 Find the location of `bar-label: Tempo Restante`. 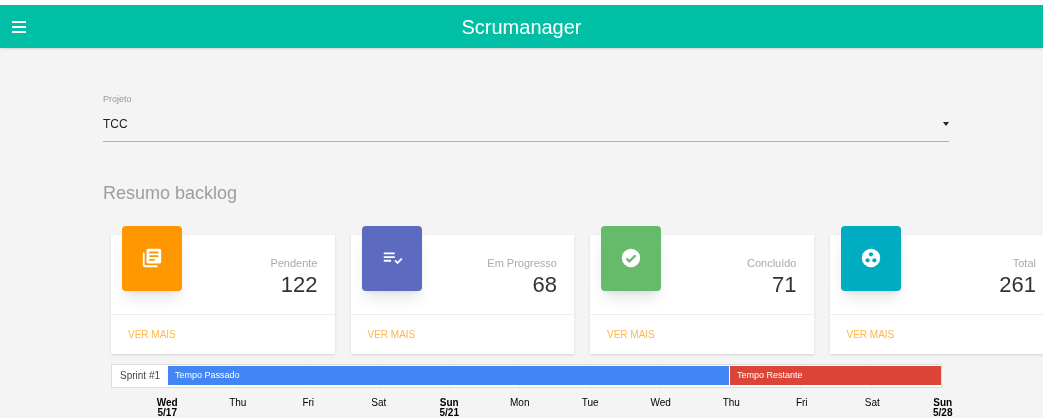

bar-label: Tempo Restante is located at coordinates (769, 376).